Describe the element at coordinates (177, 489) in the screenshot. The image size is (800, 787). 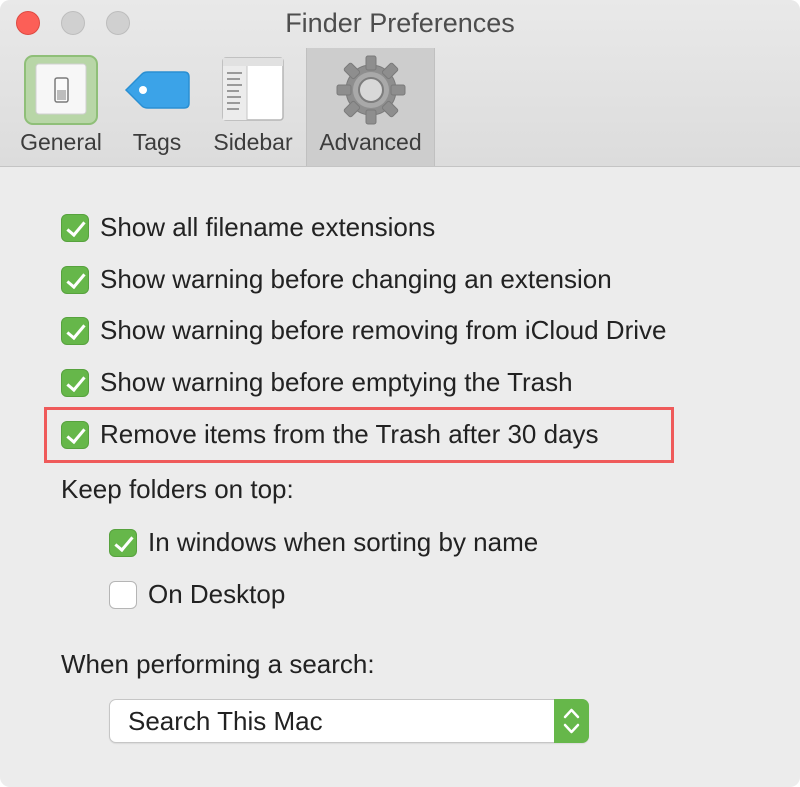
I see `keep-folders-heading: Keep folders on top:` at that location.